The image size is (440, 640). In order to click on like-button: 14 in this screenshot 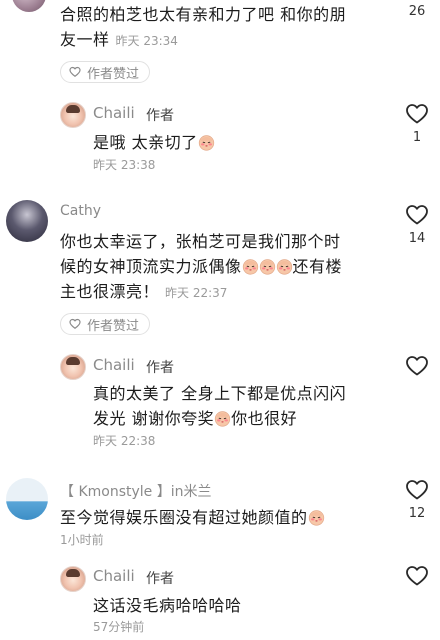, I will do `click(417, 224)`.